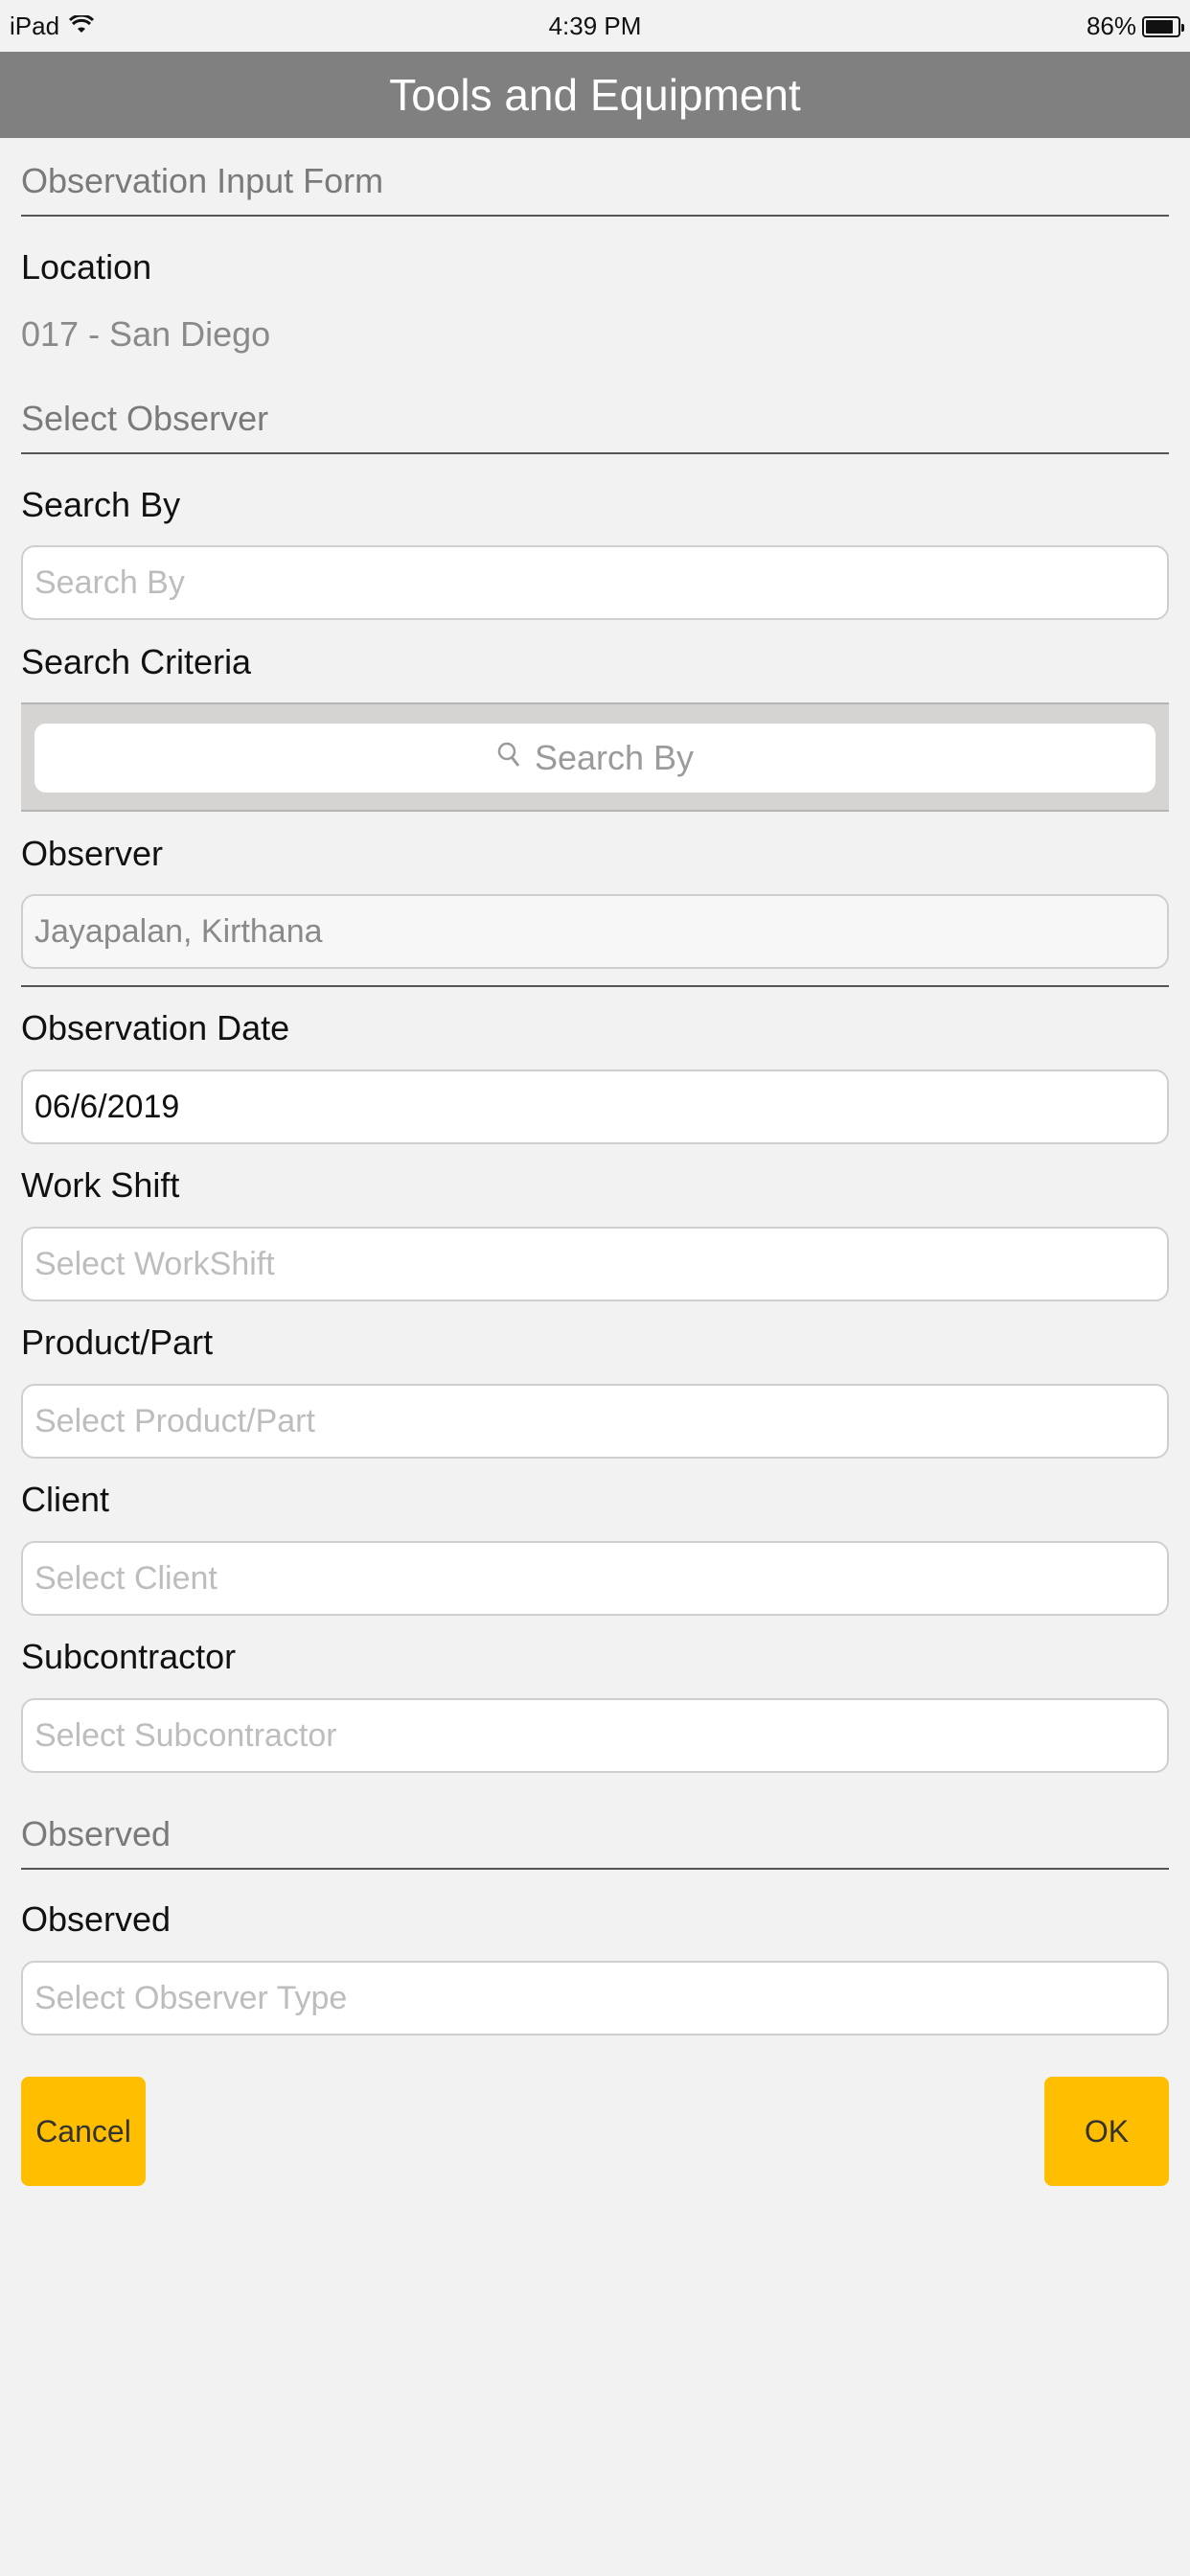  Describe the element at coordinates (155, 1027) in the screenshot. I see `observation-date-label: Observation Date` at that location.